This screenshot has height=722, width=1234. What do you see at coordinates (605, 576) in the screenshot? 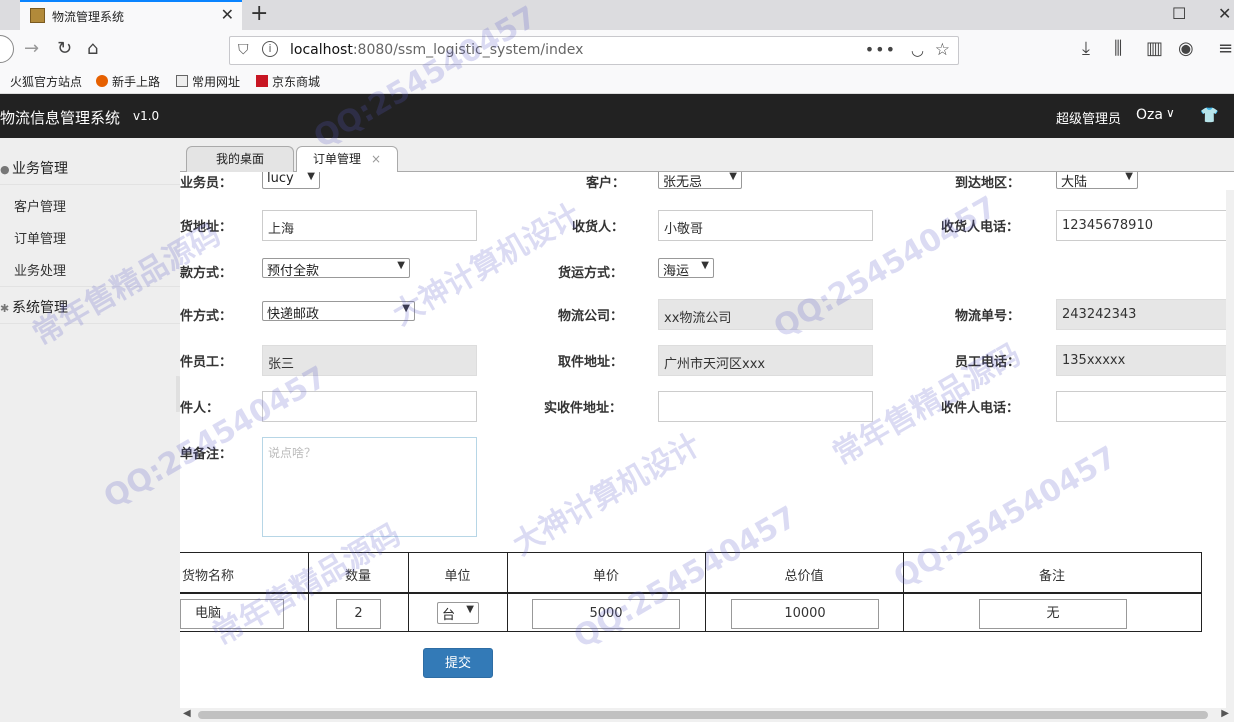
I see `col-header-price: 单价` at bounding box center [605, 576].